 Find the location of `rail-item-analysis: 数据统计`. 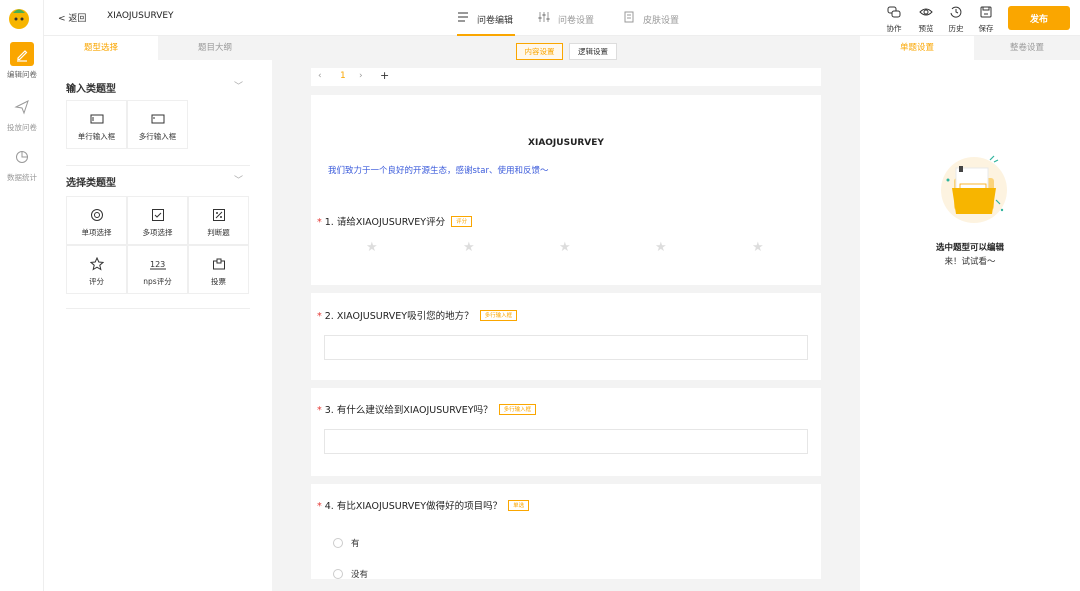

rail-item-analysis: 数据统计 is located at coordinates (22, 164).